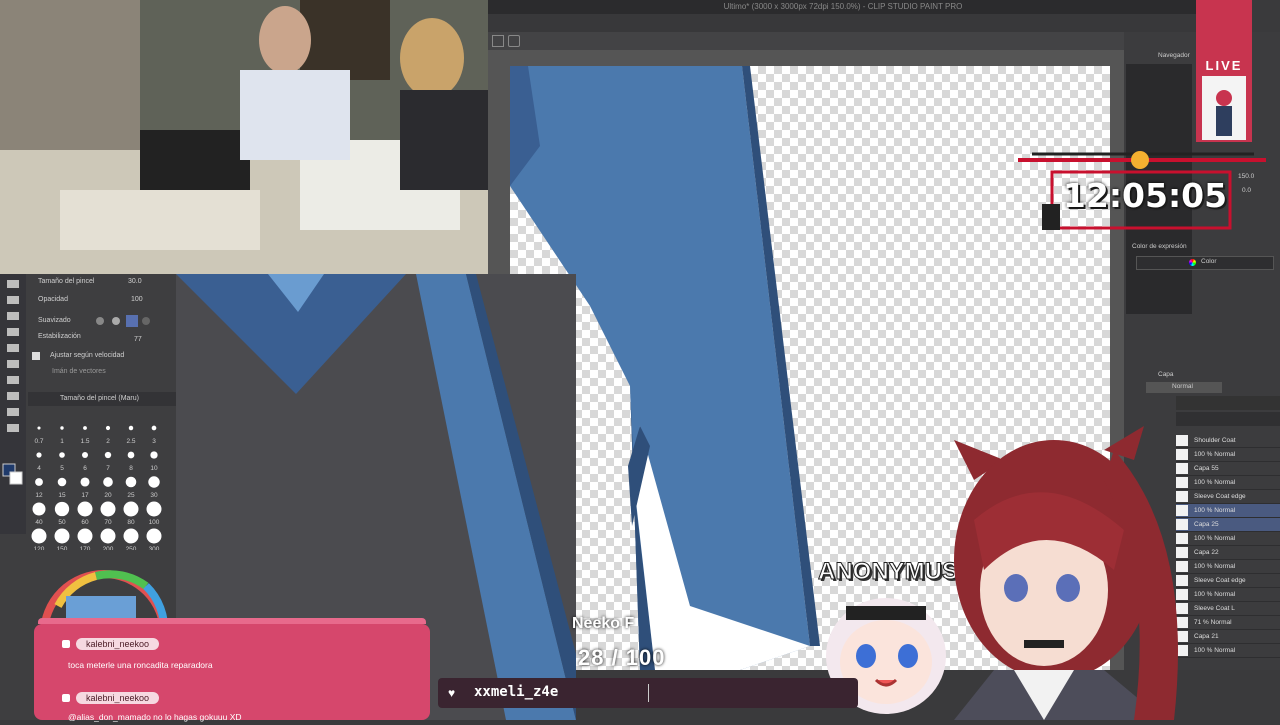  Describe the element at coordinates (53, 299) in the screenshot. I see `opacity-label: Opacidad` at that location.